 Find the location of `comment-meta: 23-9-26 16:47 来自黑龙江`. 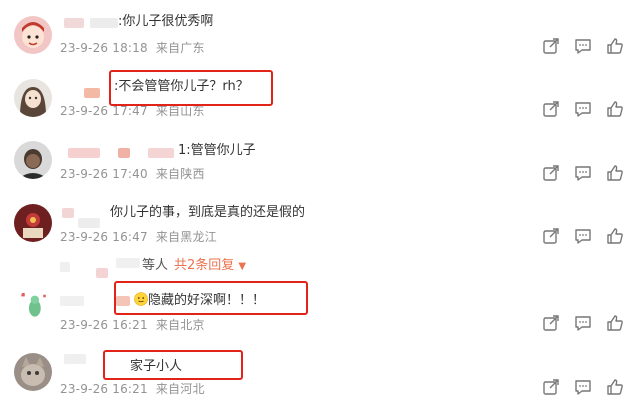

comment-meta: 23-9-26 16:47 来自黑龙江 is located at coordinates (138, 237).